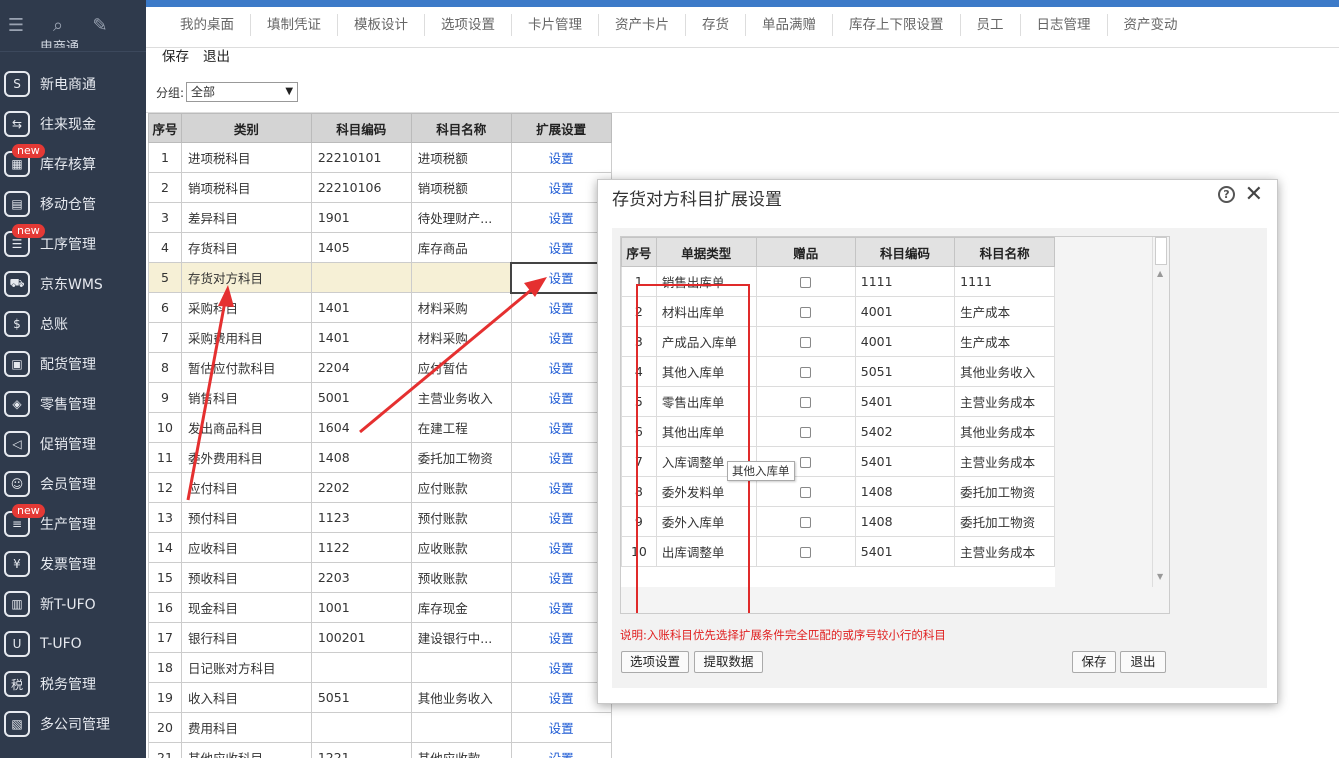 The image size is (1339, 758). Describe the element at coordinates (16, 25) in the screenshot. I see `menu-icon: ☰` at that location.